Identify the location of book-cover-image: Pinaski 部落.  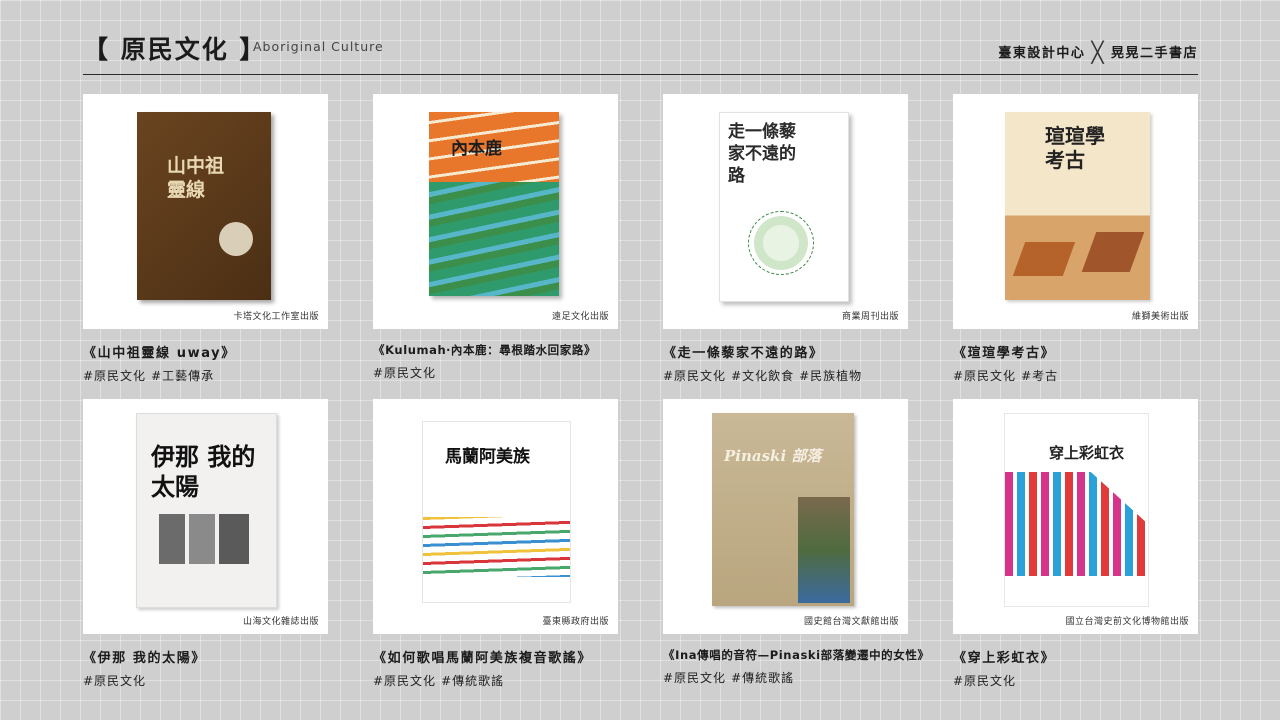
(783, 509).